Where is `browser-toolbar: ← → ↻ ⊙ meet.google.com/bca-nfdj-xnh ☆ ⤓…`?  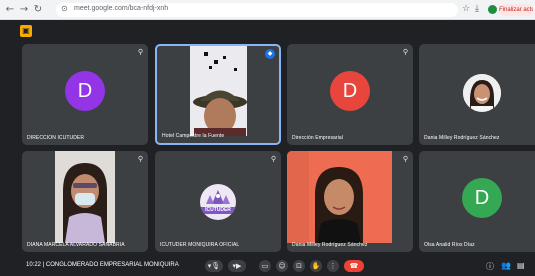
browser-toolbar: ← → ↻ ⊙ meet.google.com/bca-nfdj-xnh ☆ ⤓… is located at coordinates (267, 10).